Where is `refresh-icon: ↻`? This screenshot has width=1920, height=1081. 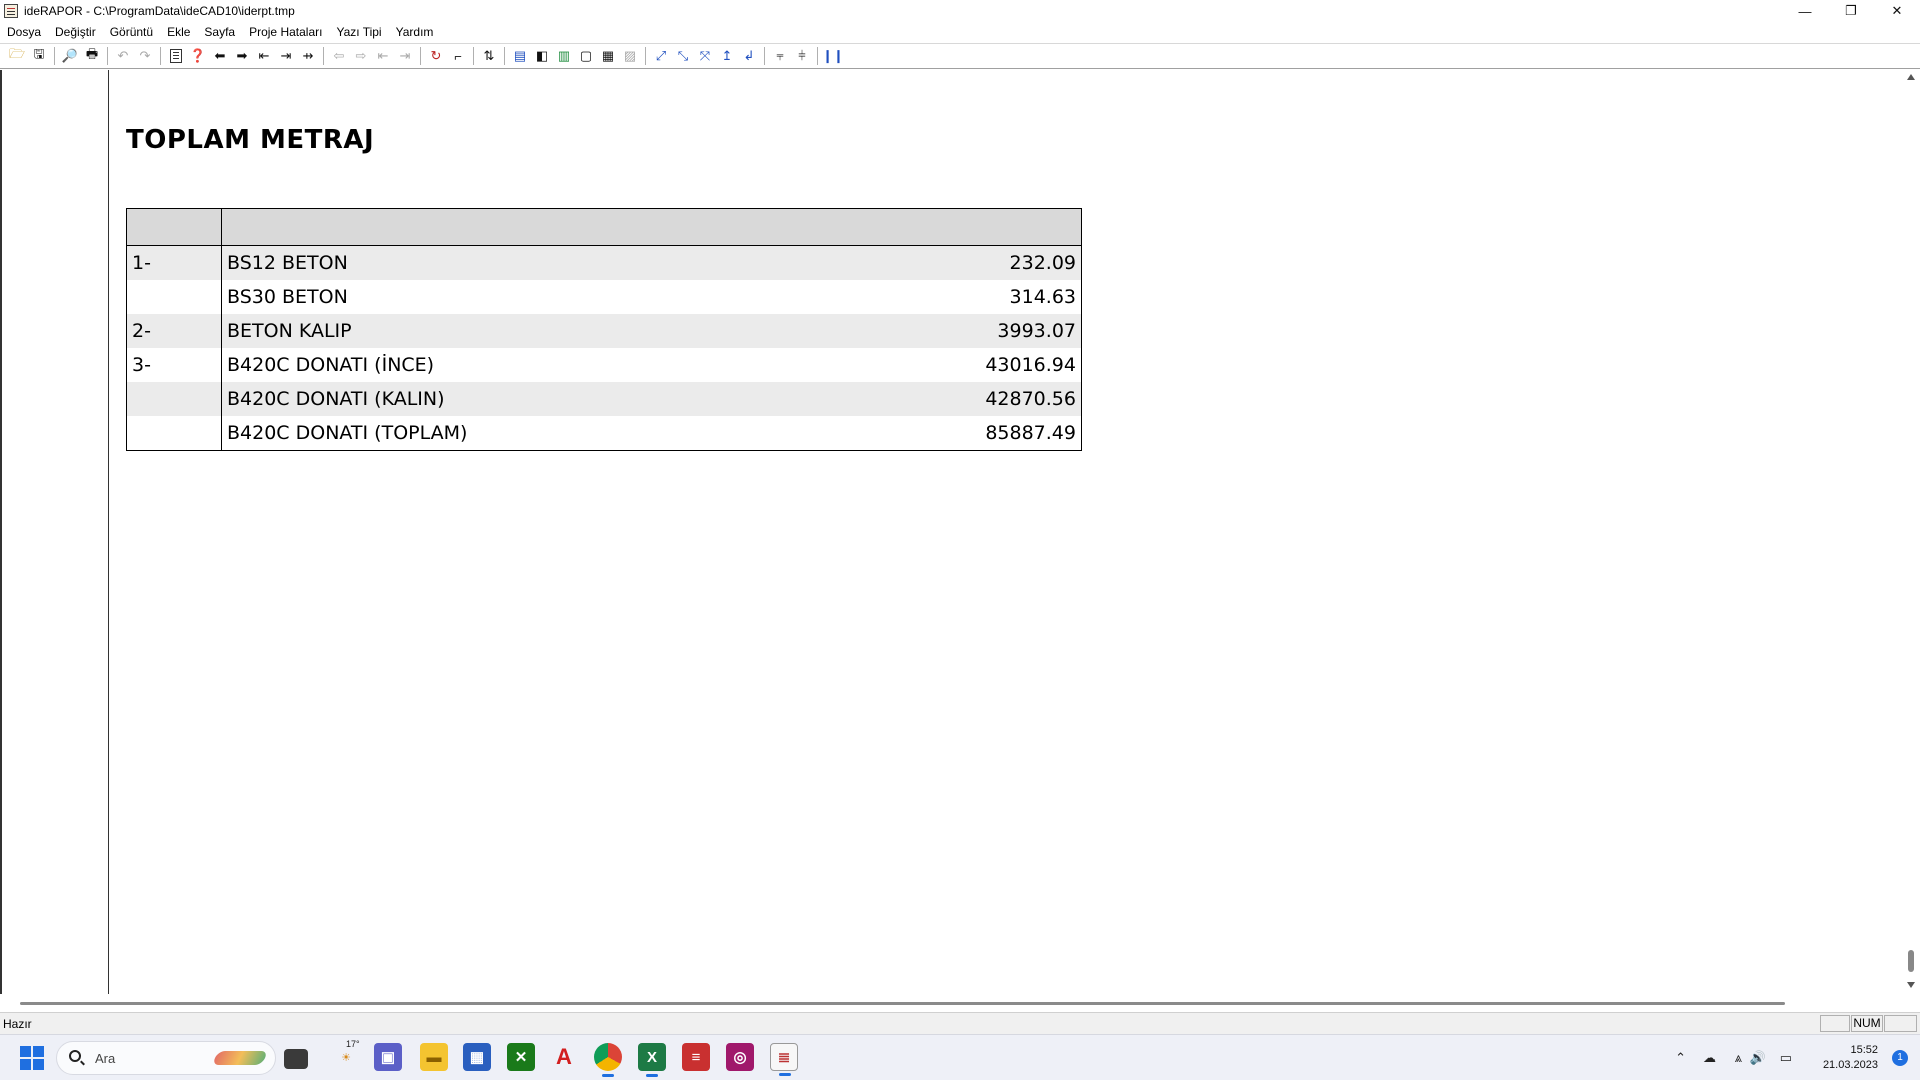
refresh-icon: ↻ is located at coordinates (436, 56).